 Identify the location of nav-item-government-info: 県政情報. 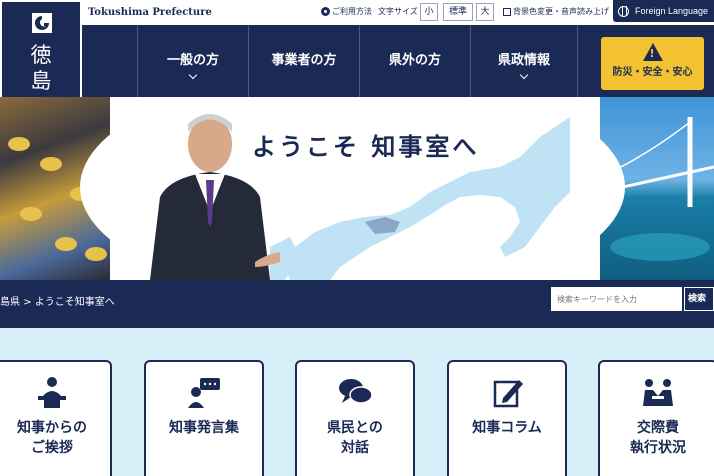
(523, 61).